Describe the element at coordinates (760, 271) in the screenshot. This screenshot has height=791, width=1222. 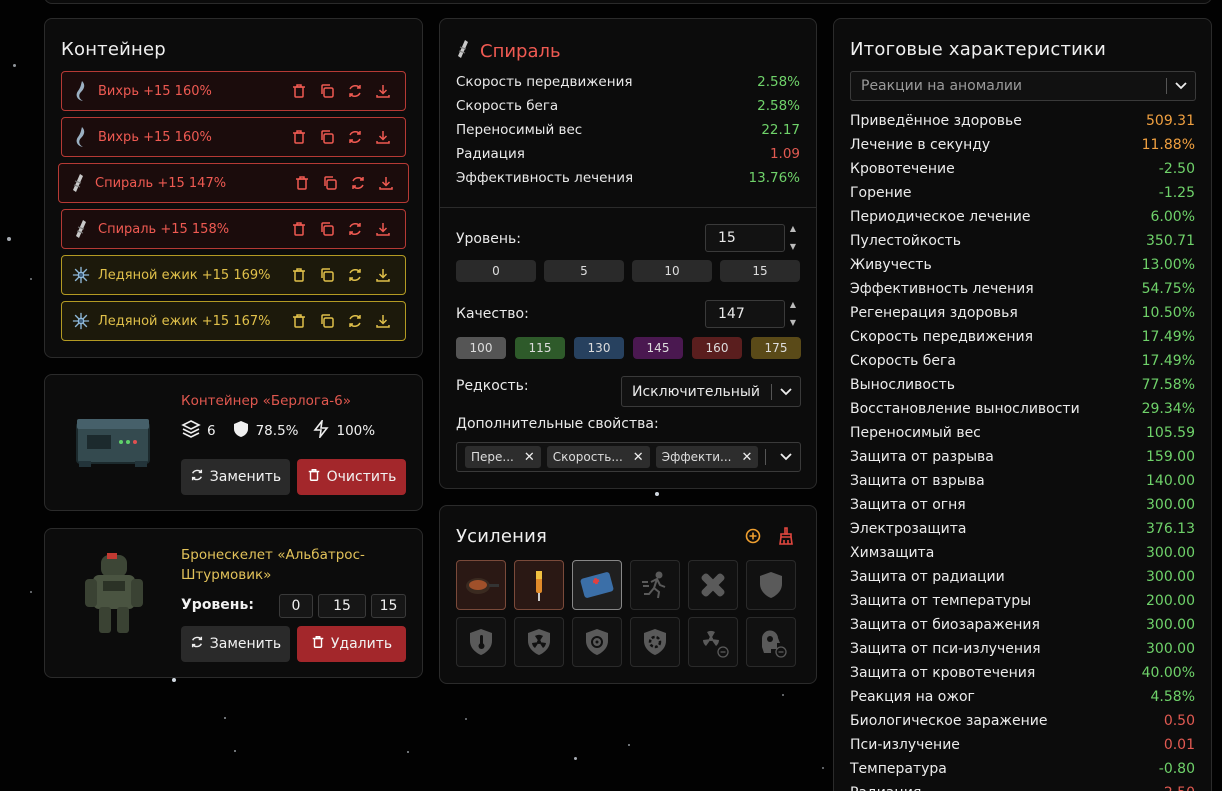
I see `level-preset-button: 15` at that location.